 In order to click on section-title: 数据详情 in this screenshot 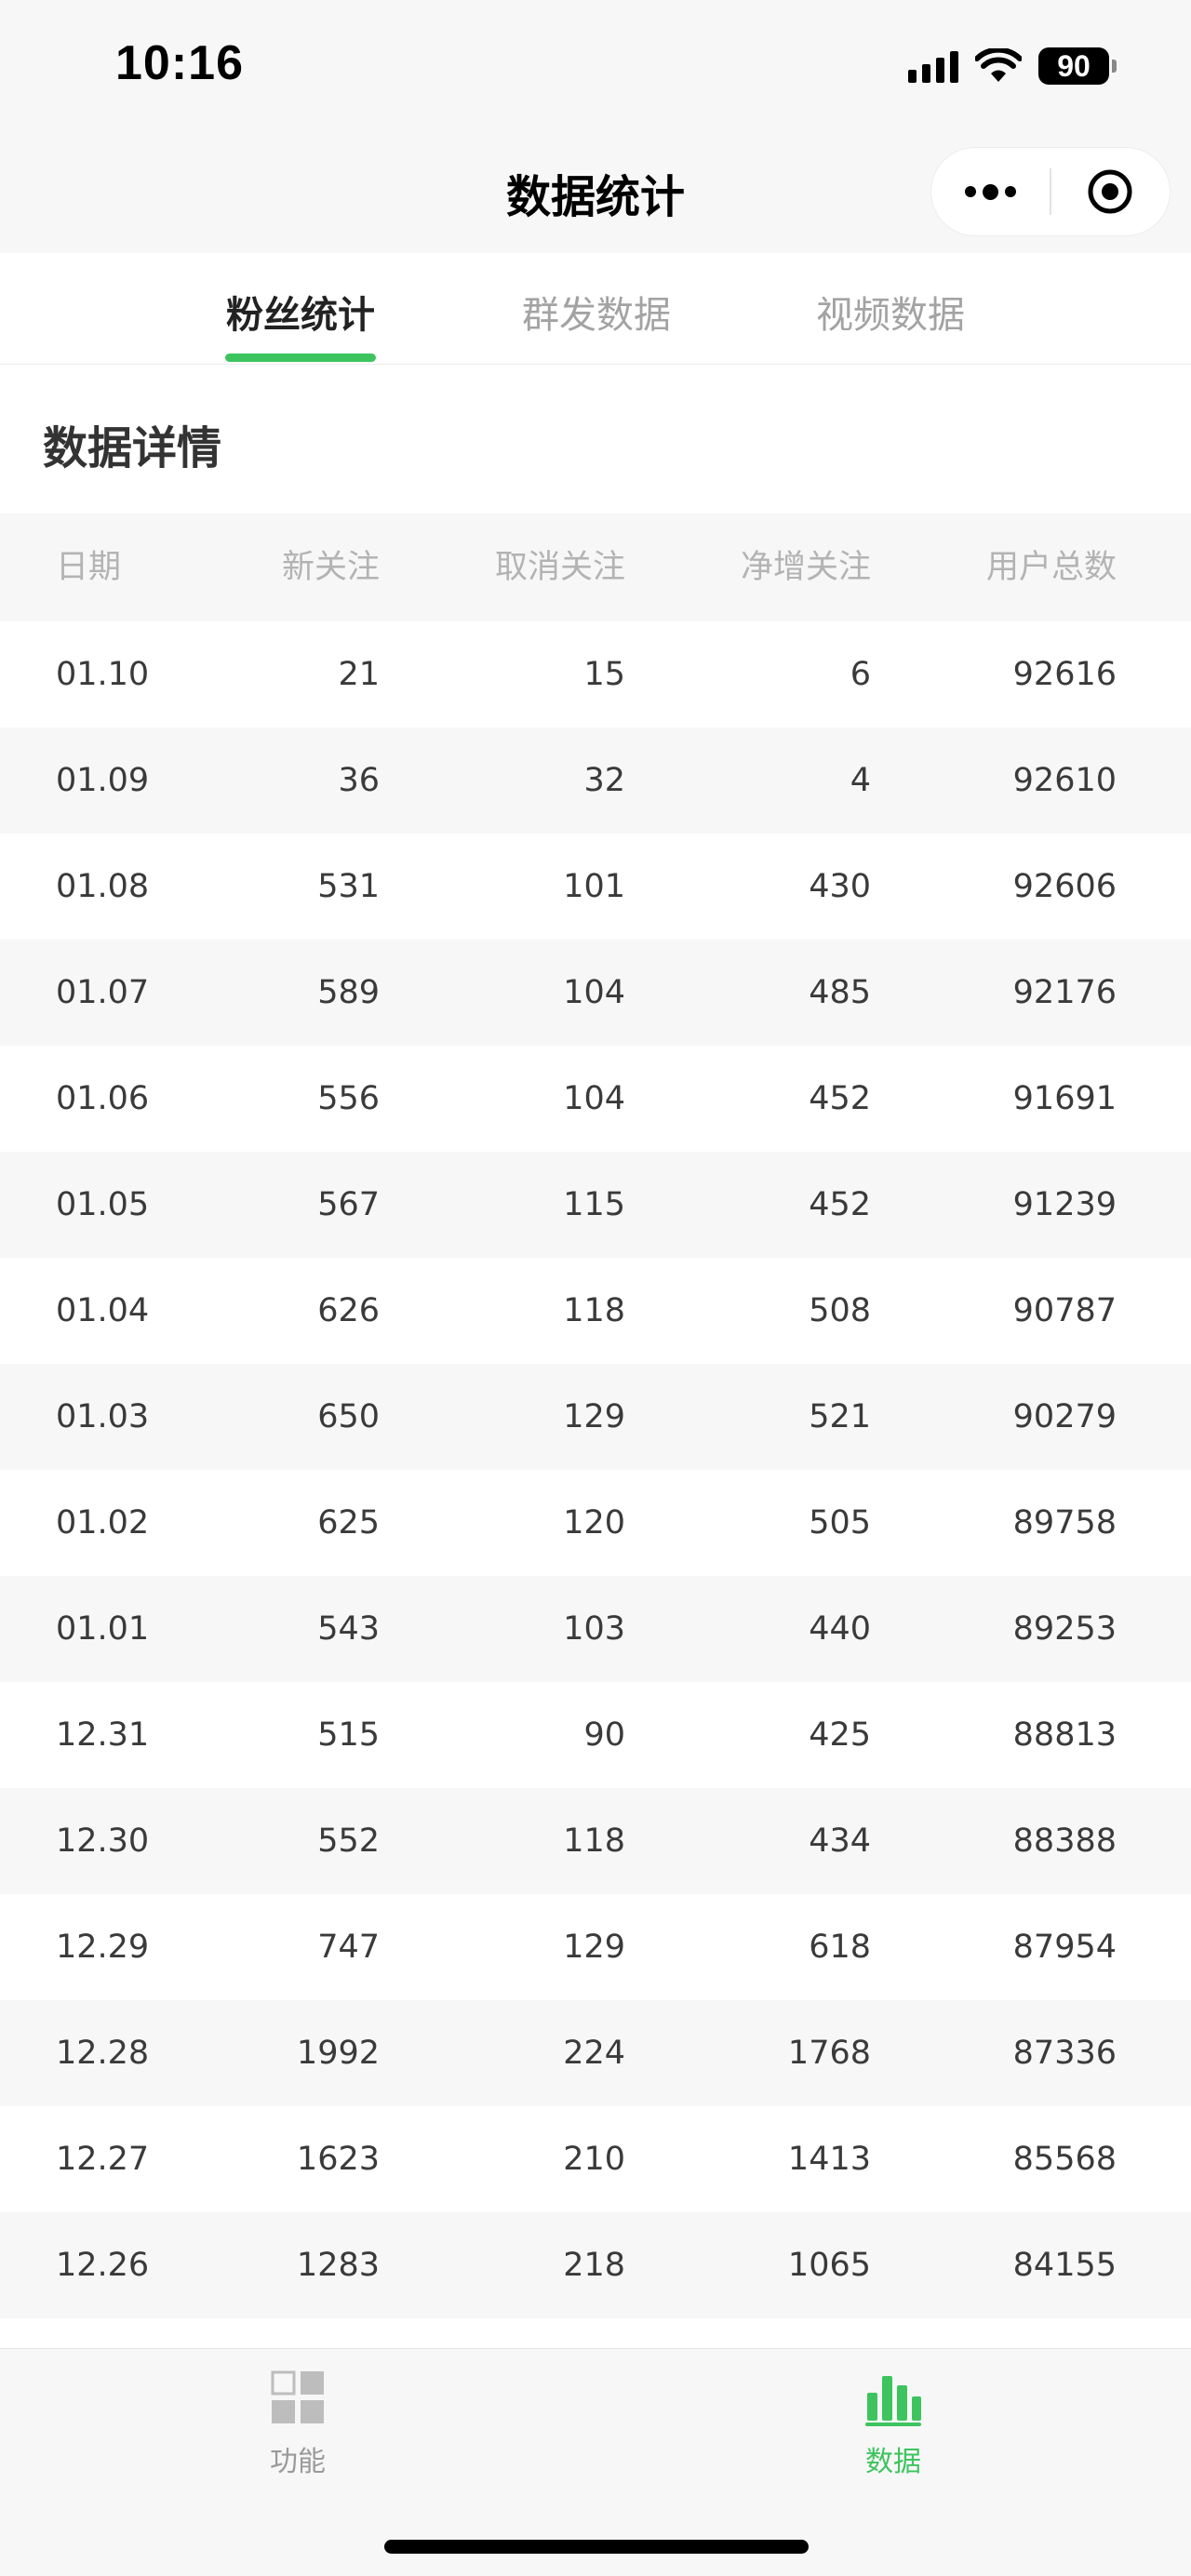, I will do `click(132, 448)`.